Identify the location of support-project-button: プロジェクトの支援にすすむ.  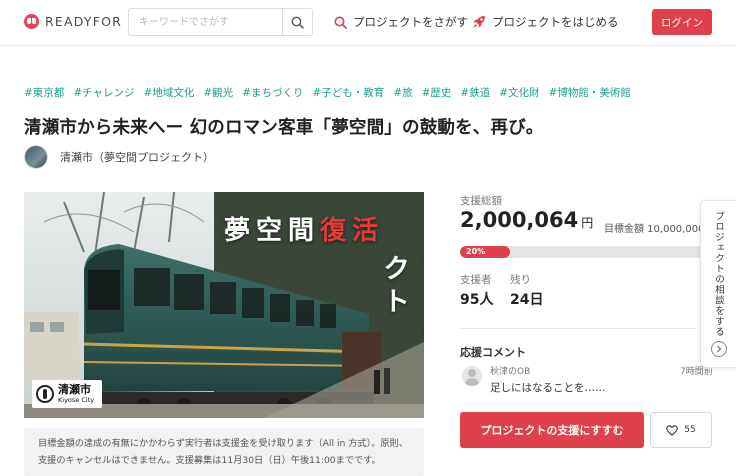
(552, 430).